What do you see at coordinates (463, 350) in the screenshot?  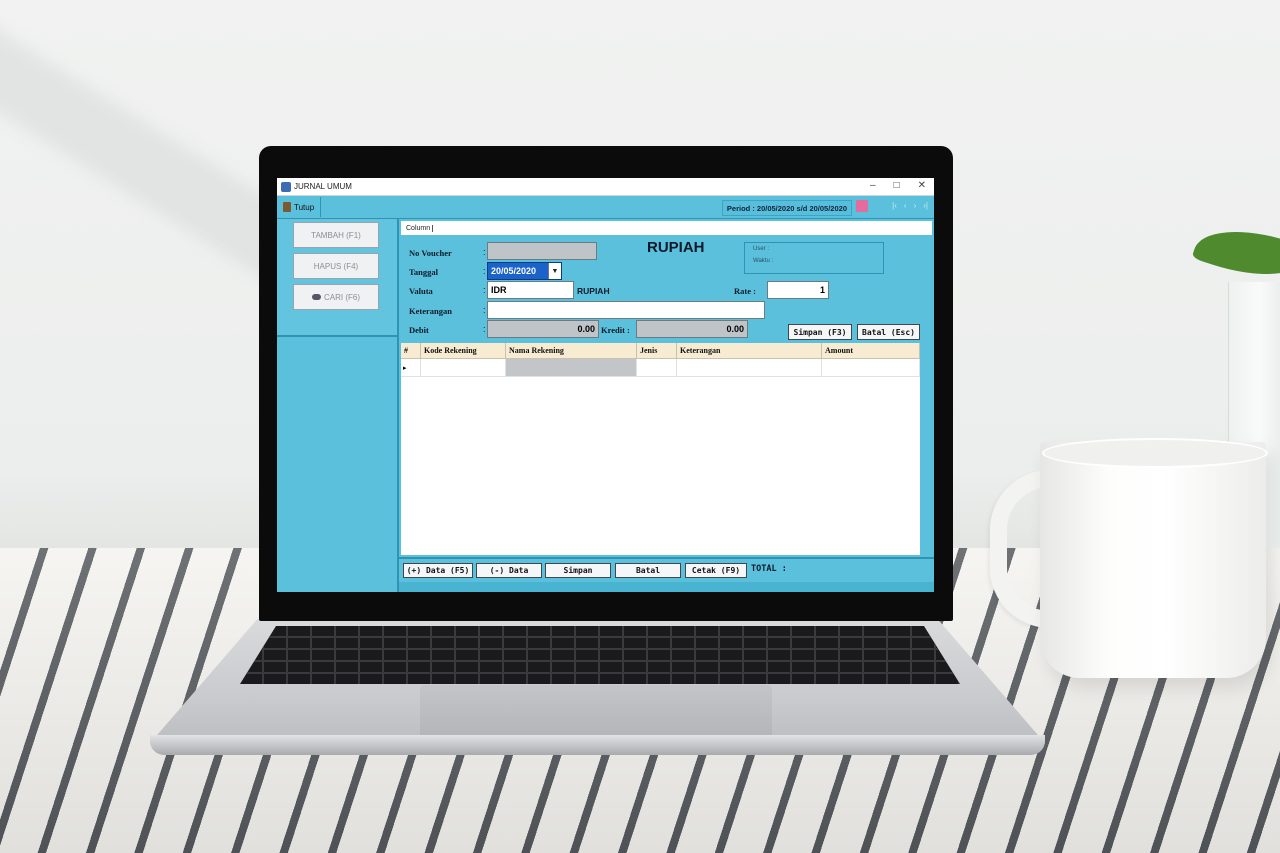 I see `col-kode-rekening: Kode Rekening` at bounding box center [463, 350].